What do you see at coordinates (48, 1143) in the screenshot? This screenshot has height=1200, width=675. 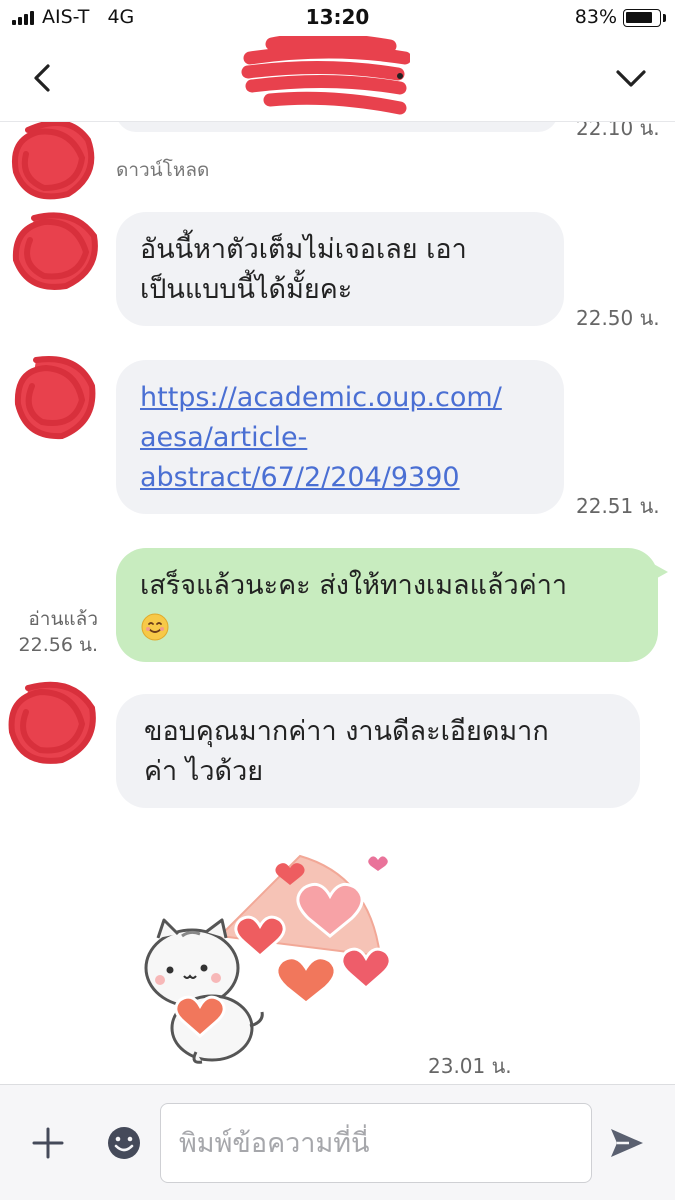 I see `plus-icon` at bounding box center [48, 1143].